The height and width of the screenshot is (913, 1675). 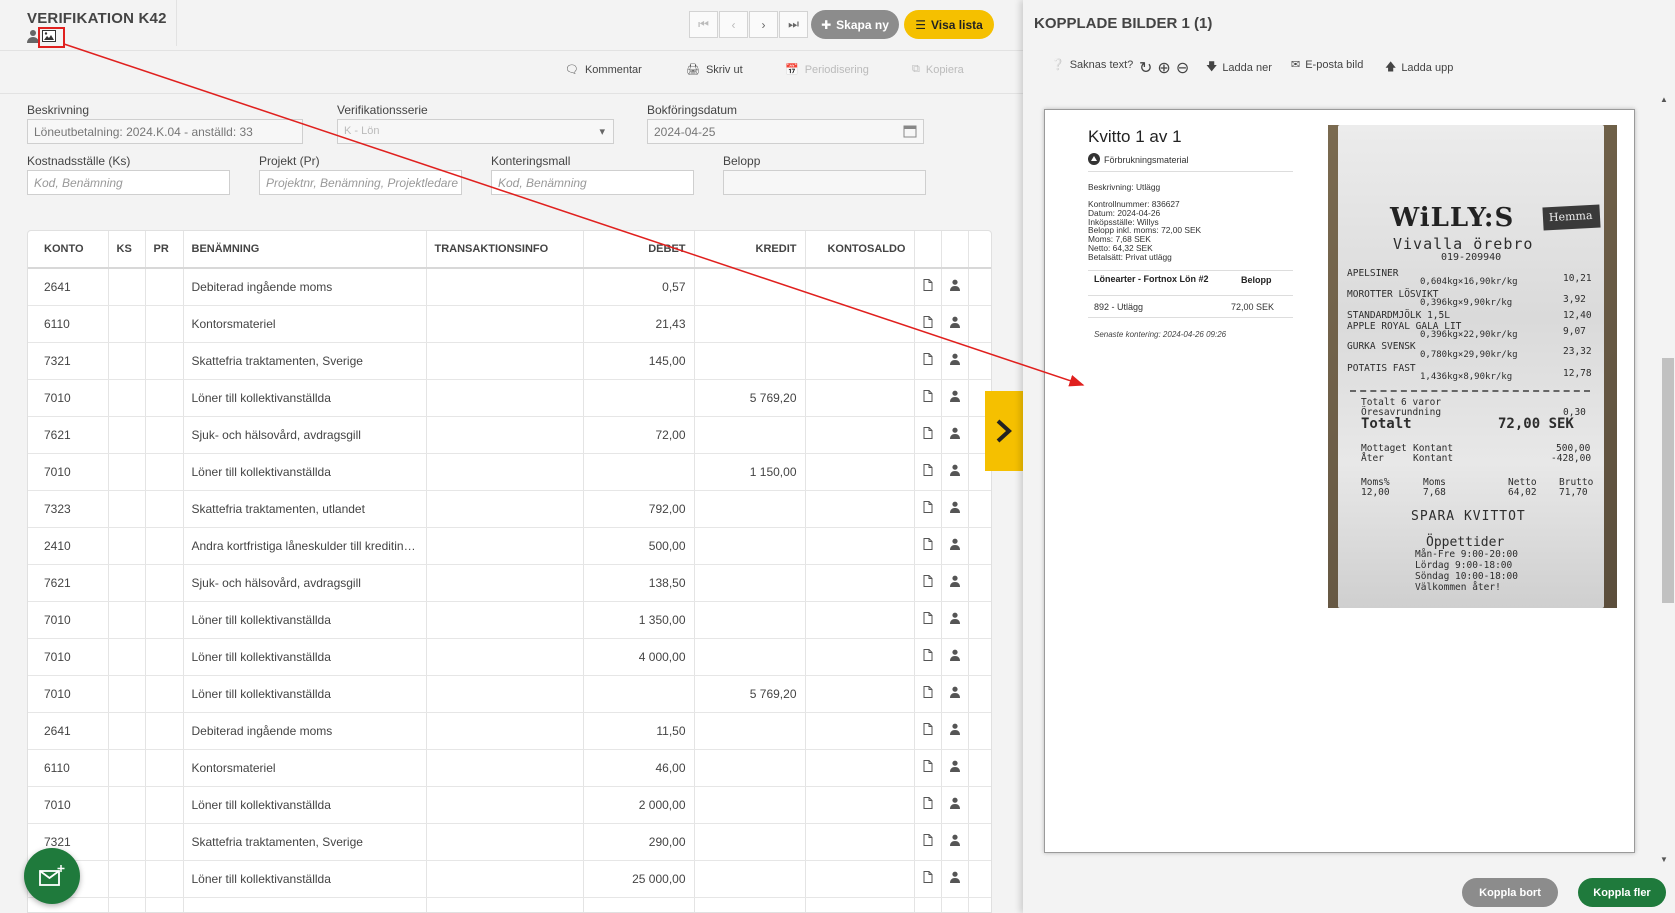 I want to click on cost-center-input: Kod, Benämning, so click(x=128, y=182).